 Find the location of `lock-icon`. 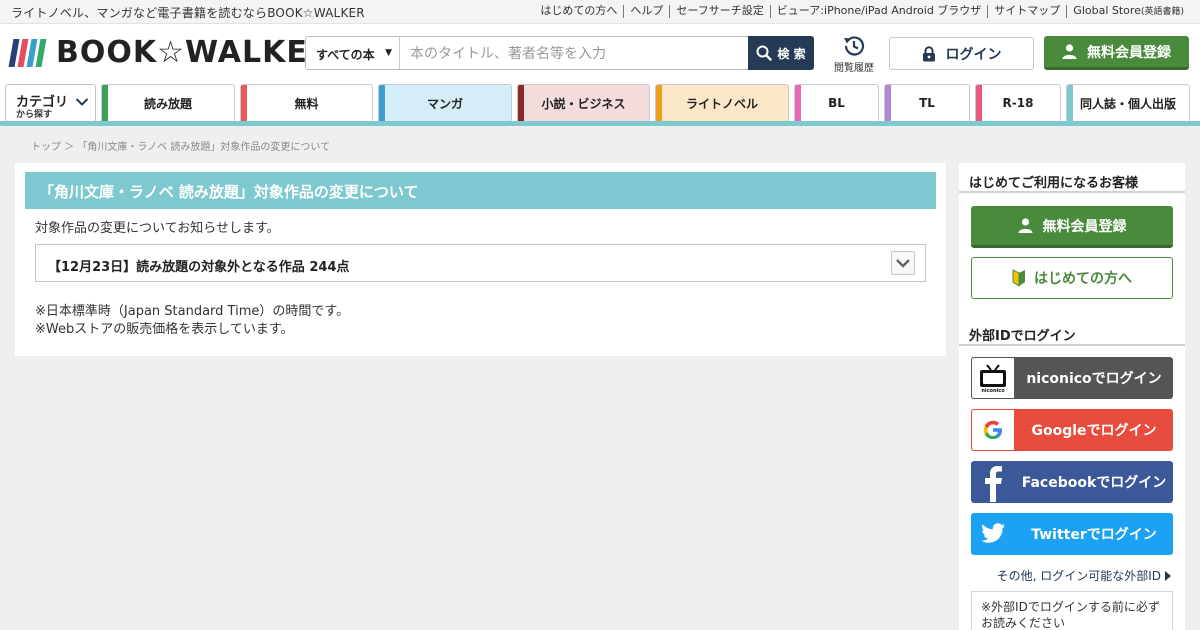

lock-icon is located at coordinates (928, 53).